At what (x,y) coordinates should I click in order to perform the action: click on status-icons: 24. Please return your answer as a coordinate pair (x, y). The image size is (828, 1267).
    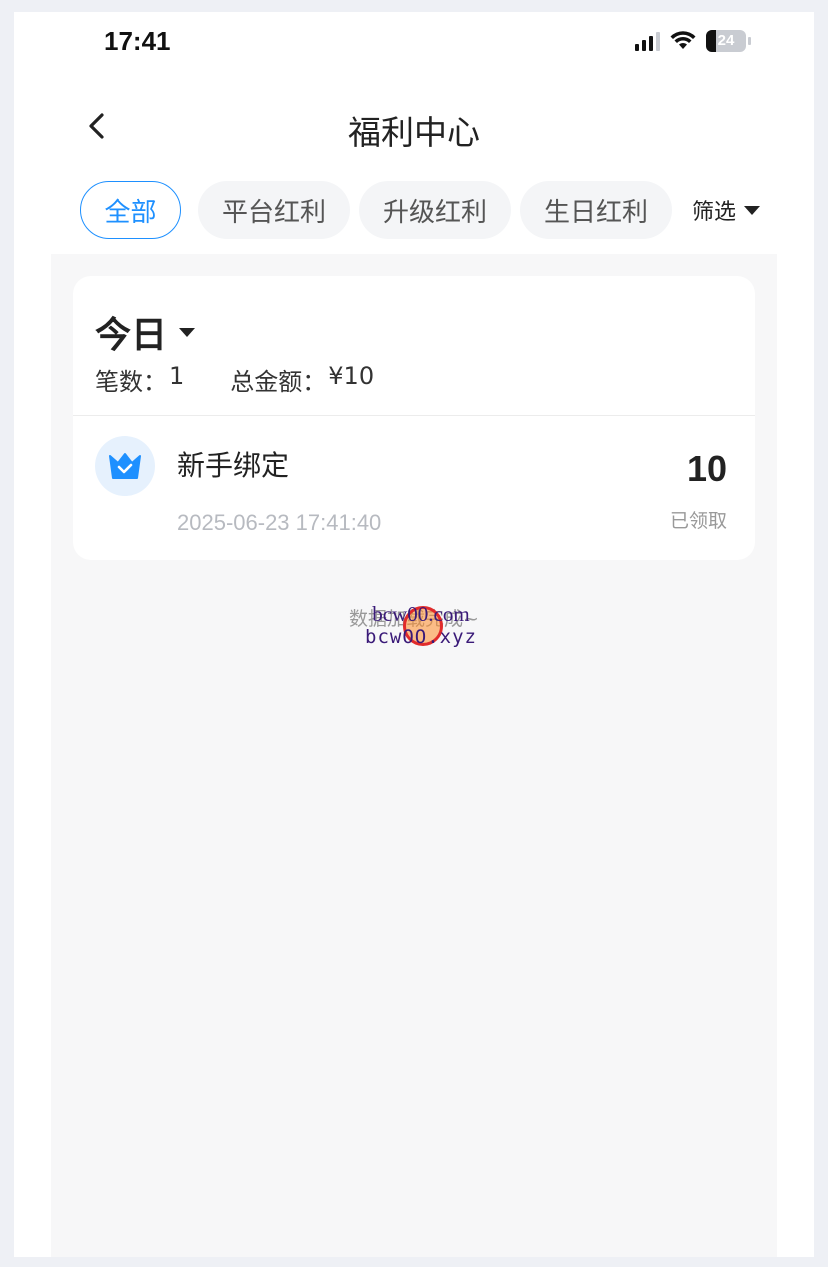
    Looking at the image, I should click on (693, 41).